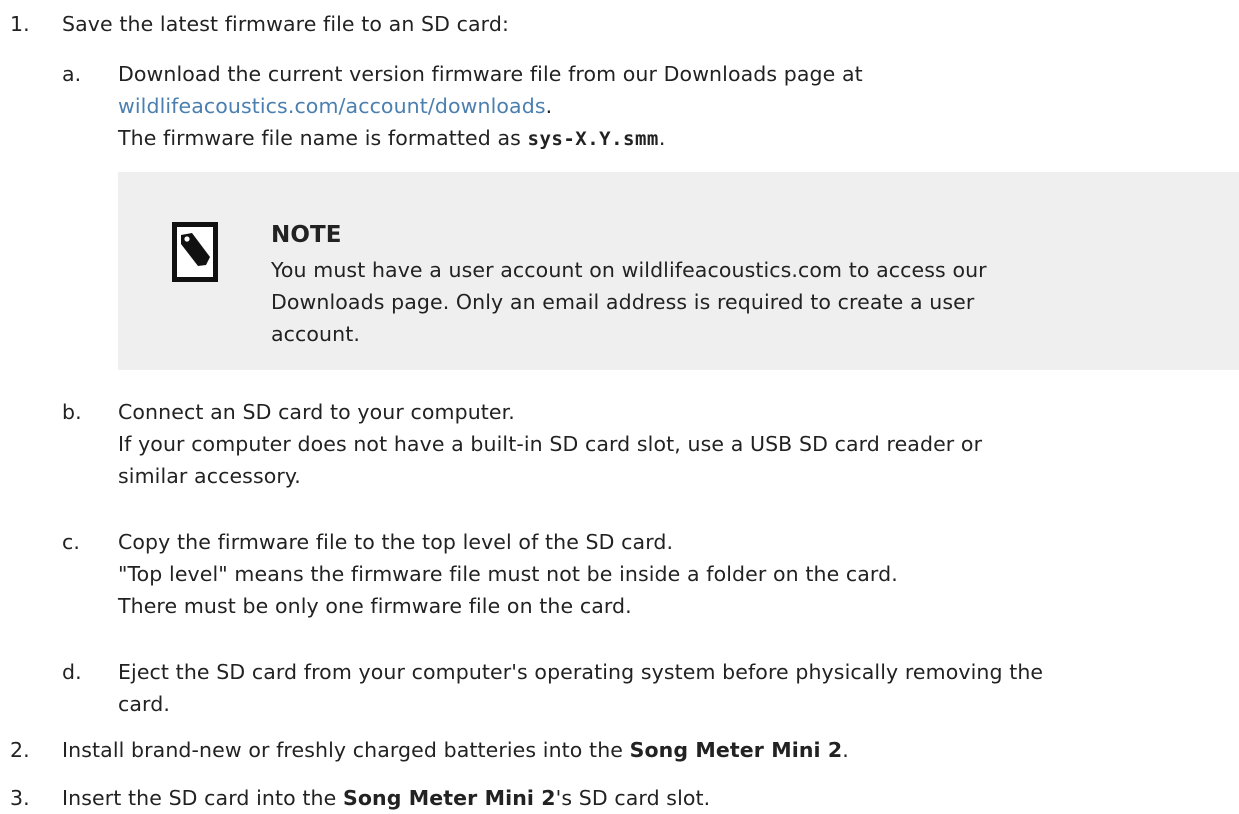 The width and height of the screenshot is (1239, 814). I want to click on note-tag-icon, so click(195, 252).